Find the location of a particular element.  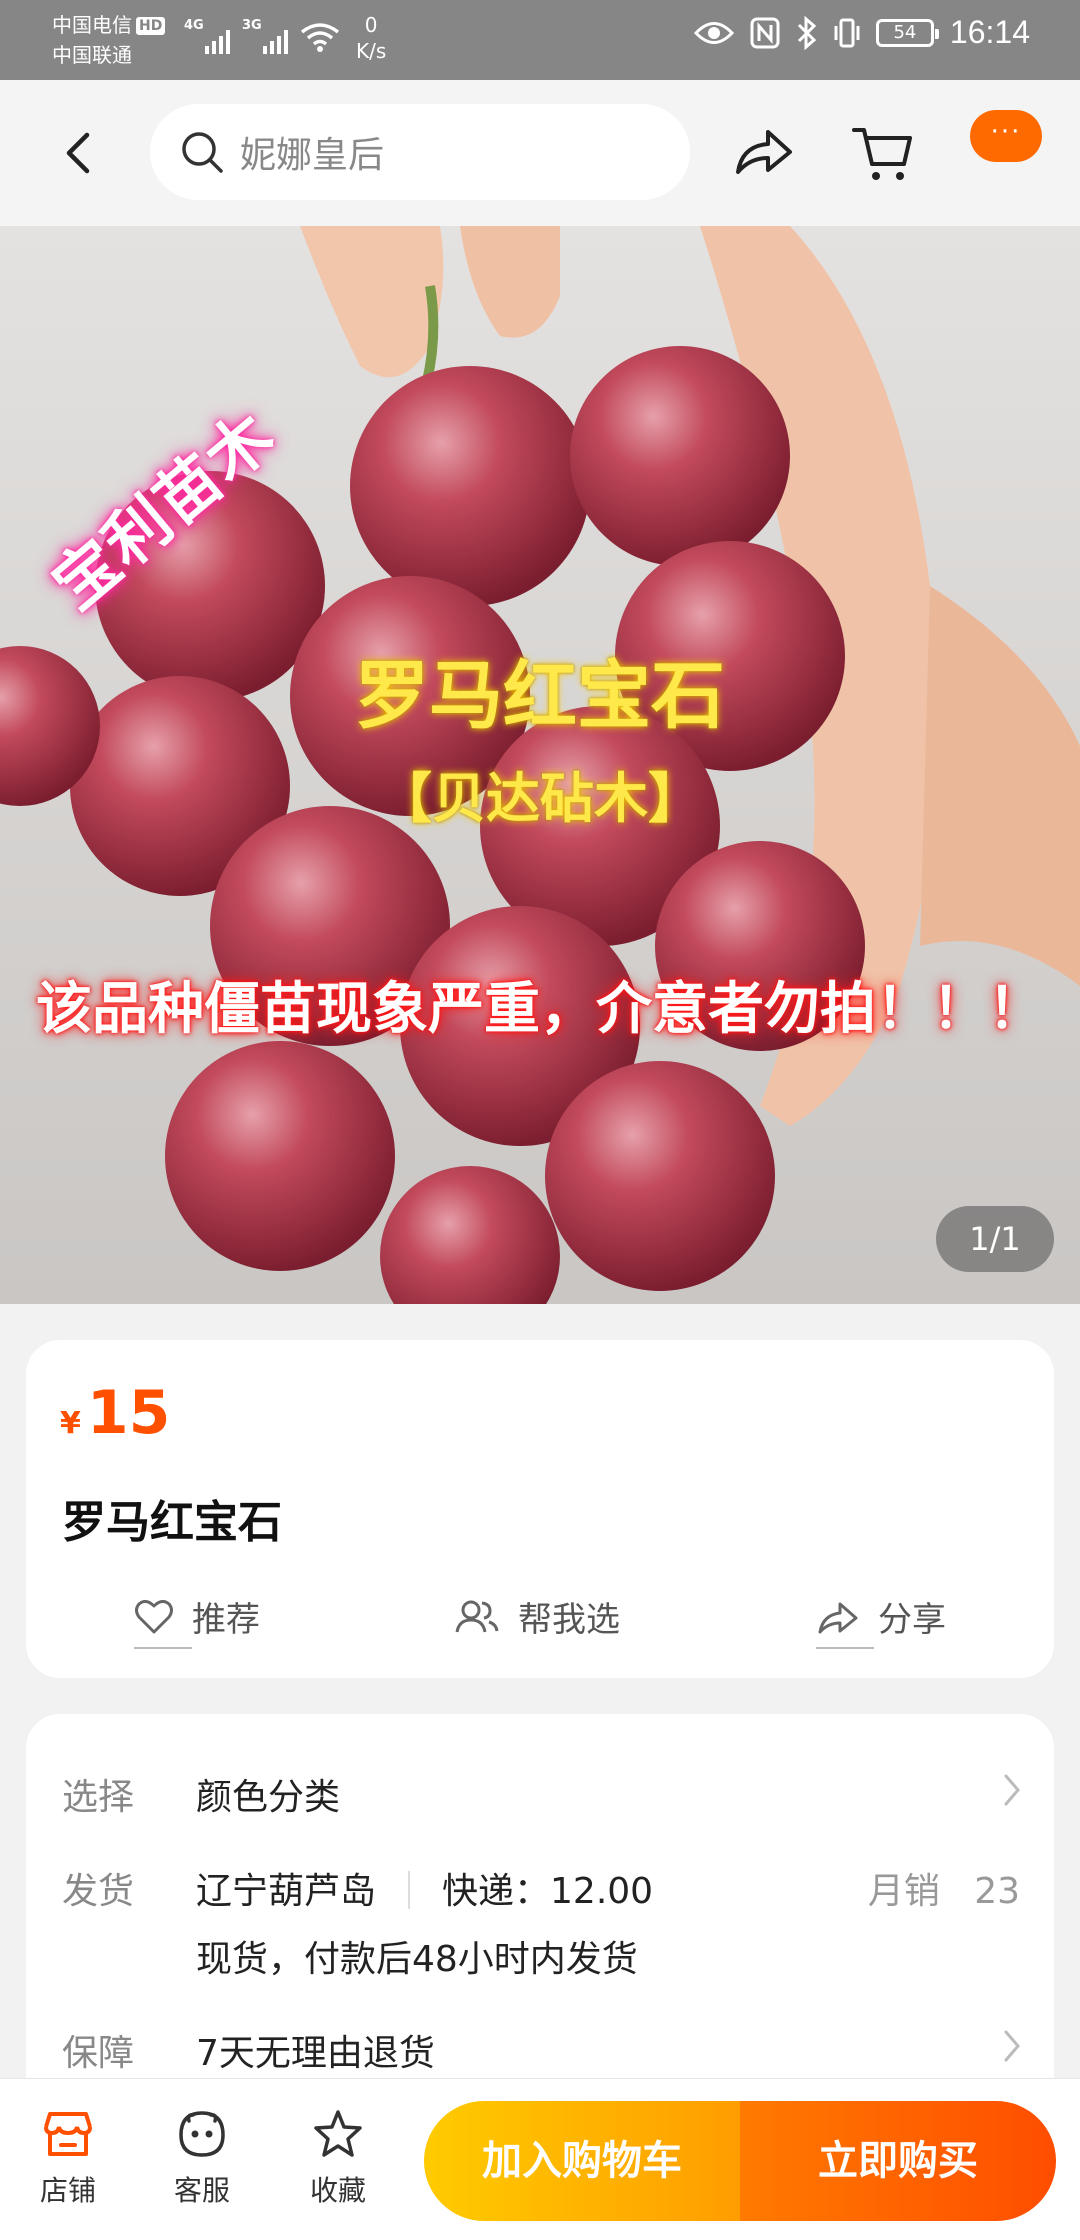

recommend-underline is located at coordinates (163, 1648).